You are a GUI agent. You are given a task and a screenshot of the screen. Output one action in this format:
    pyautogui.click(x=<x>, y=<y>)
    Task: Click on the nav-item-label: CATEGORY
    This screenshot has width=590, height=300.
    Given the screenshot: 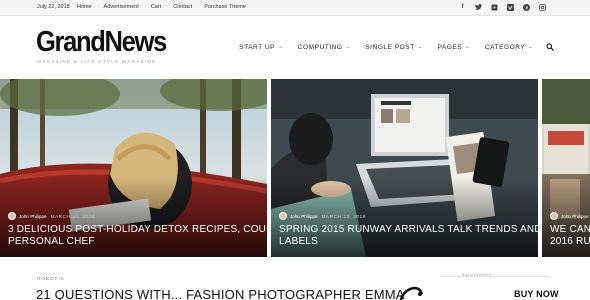 What is the action you would take?
    pyautogui.click(x=505, y=47)
    